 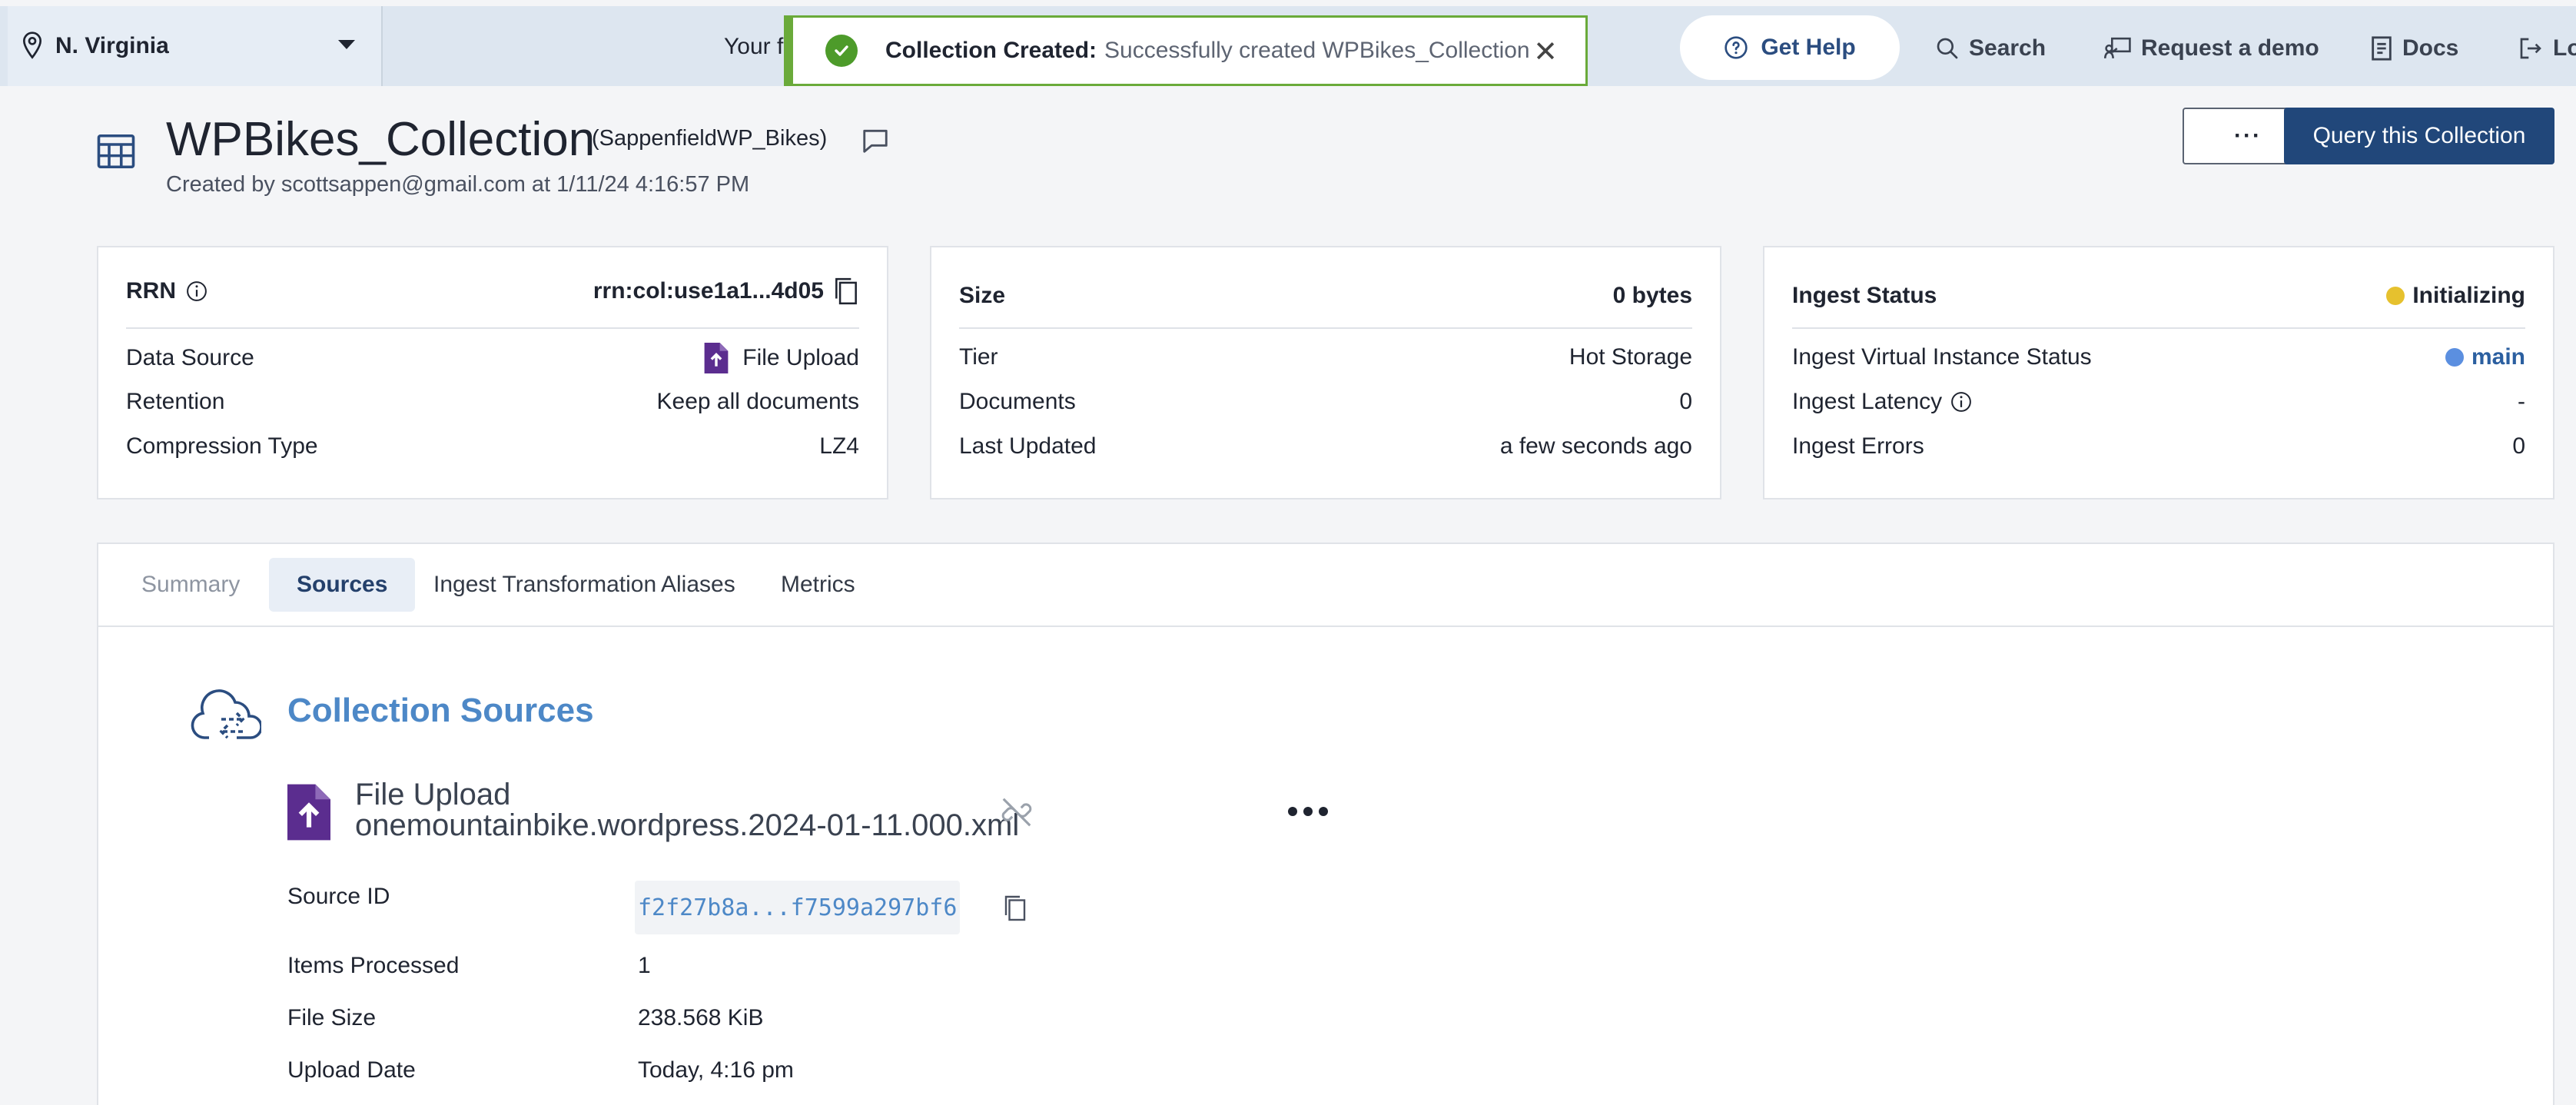 I want to click on virtual-instance-link: main, so click(x=2485, y=357).